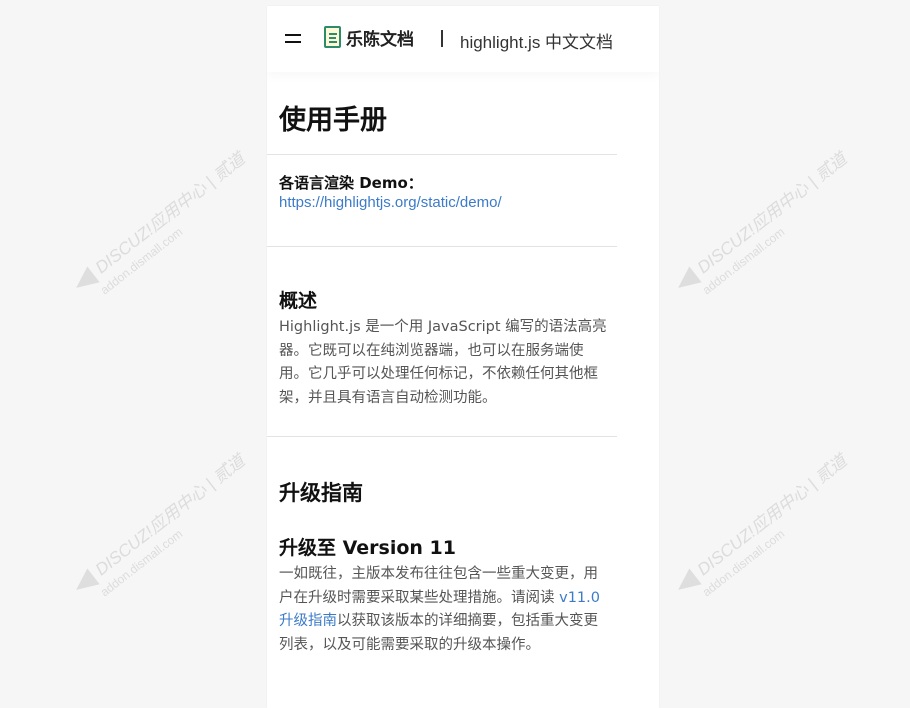 Image resolution: width=910 pixels, height=708 pixels. I want to click on site-logo: 乐陈文档, so click(368, 37).